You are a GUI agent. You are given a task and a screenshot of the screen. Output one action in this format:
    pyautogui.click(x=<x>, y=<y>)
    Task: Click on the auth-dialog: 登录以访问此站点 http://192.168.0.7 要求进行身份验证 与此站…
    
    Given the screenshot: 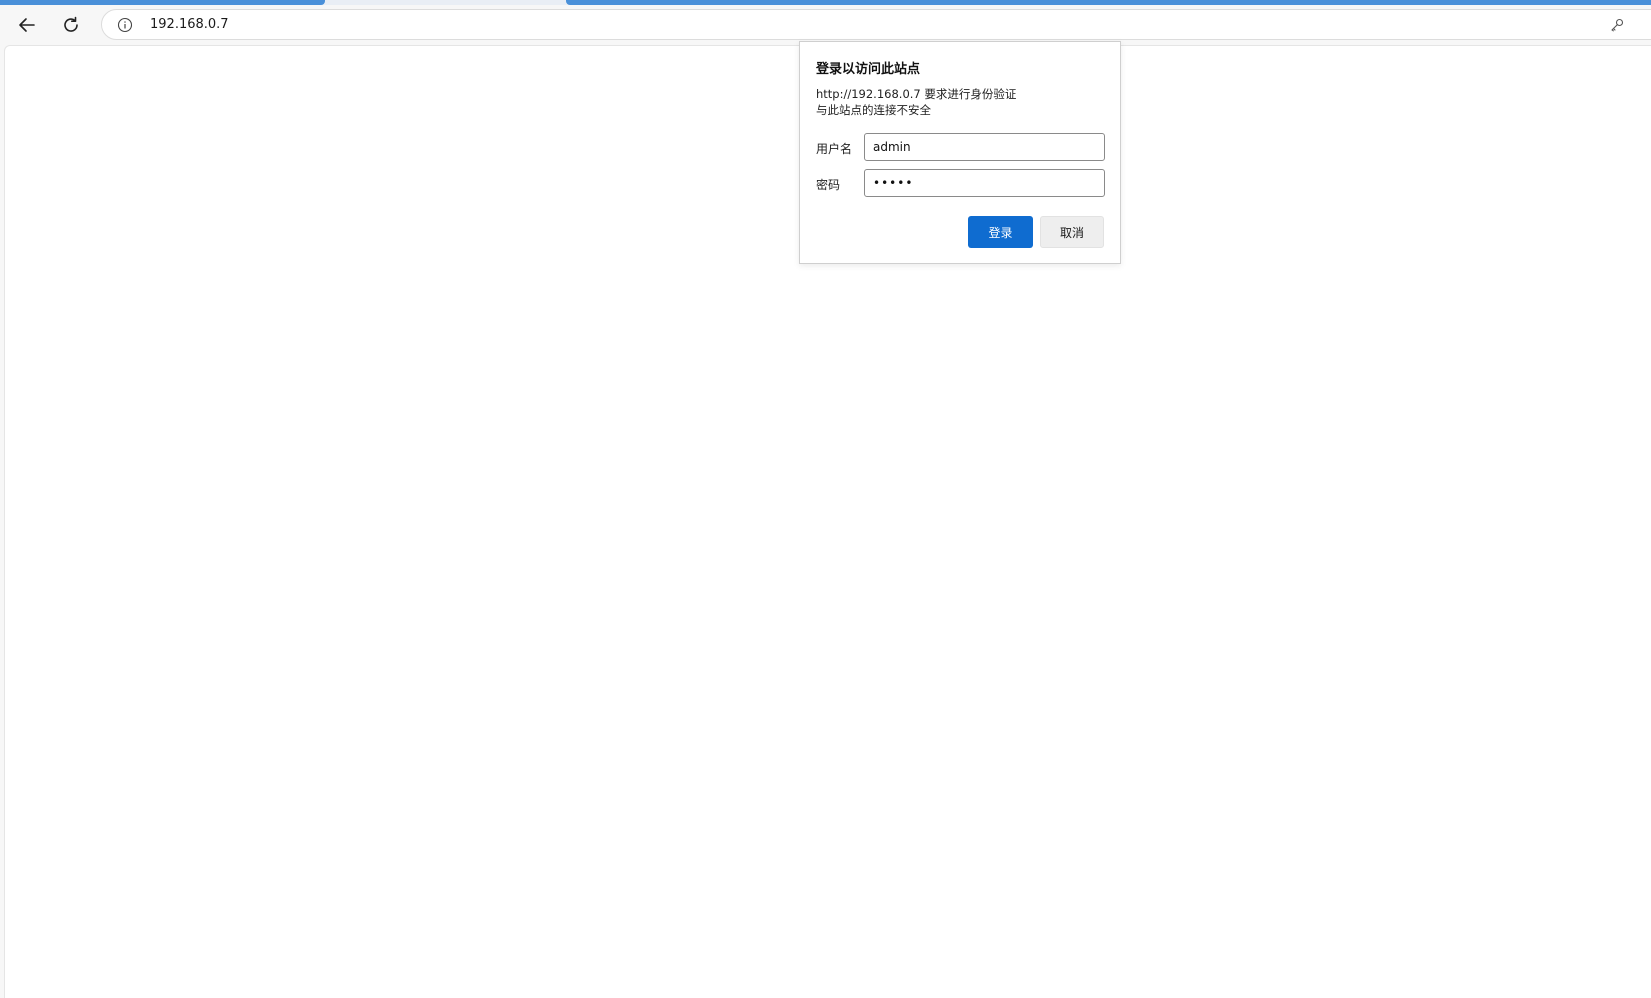 What is the action you would take?
    pyautogui.click(x=960, y=152)
    